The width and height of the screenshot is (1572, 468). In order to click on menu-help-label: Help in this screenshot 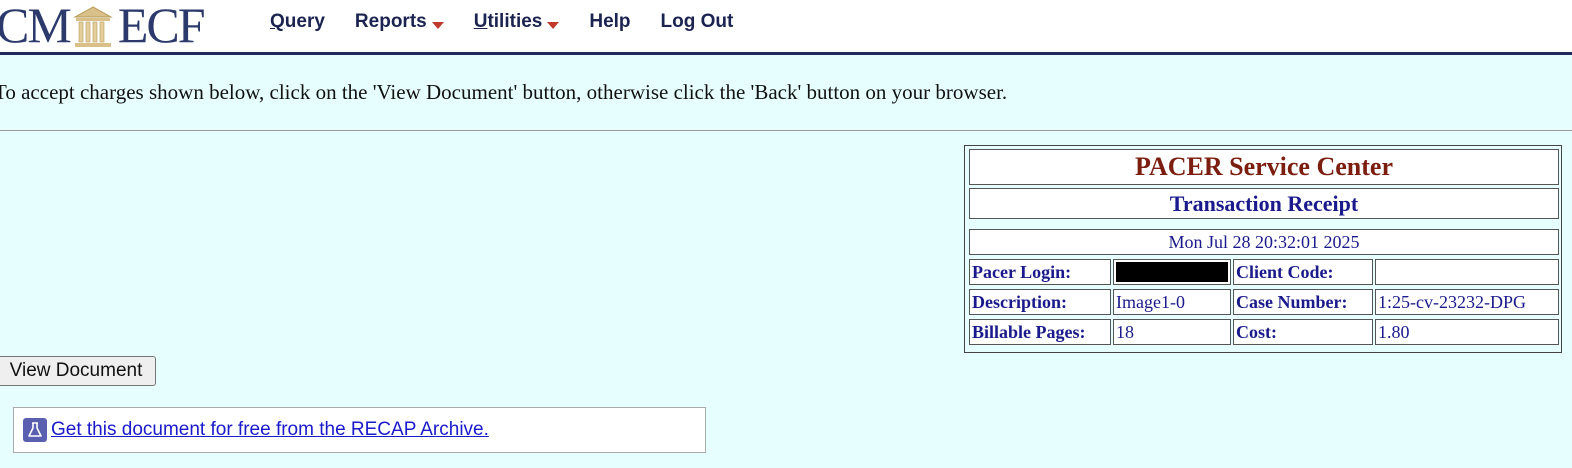, I will do `click(610, 21)`.